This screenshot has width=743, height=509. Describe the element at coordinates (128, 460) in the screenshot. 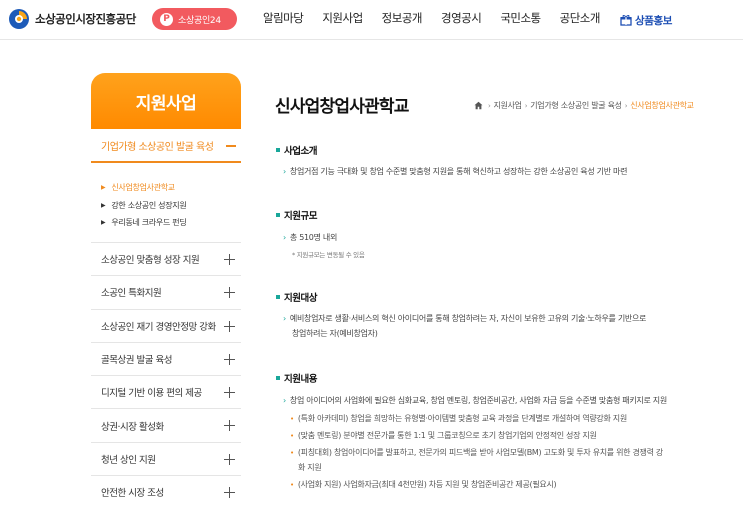

I see `sidebar-item-label: 청년 상인 지원` at that location.